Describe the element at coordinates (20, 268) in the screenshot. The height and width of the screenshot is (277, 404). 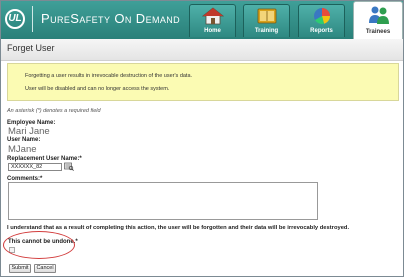
I see `submit-button: Submit` at that location.